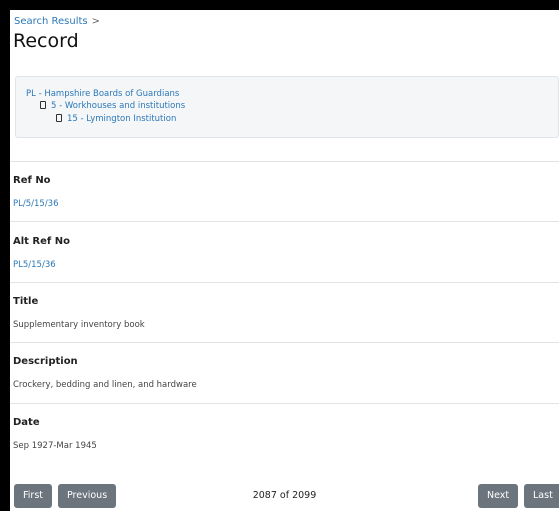 This screenshot has height=511, width=559. I want to click on title-value: Supplementary inventory book, so click(79, 325).